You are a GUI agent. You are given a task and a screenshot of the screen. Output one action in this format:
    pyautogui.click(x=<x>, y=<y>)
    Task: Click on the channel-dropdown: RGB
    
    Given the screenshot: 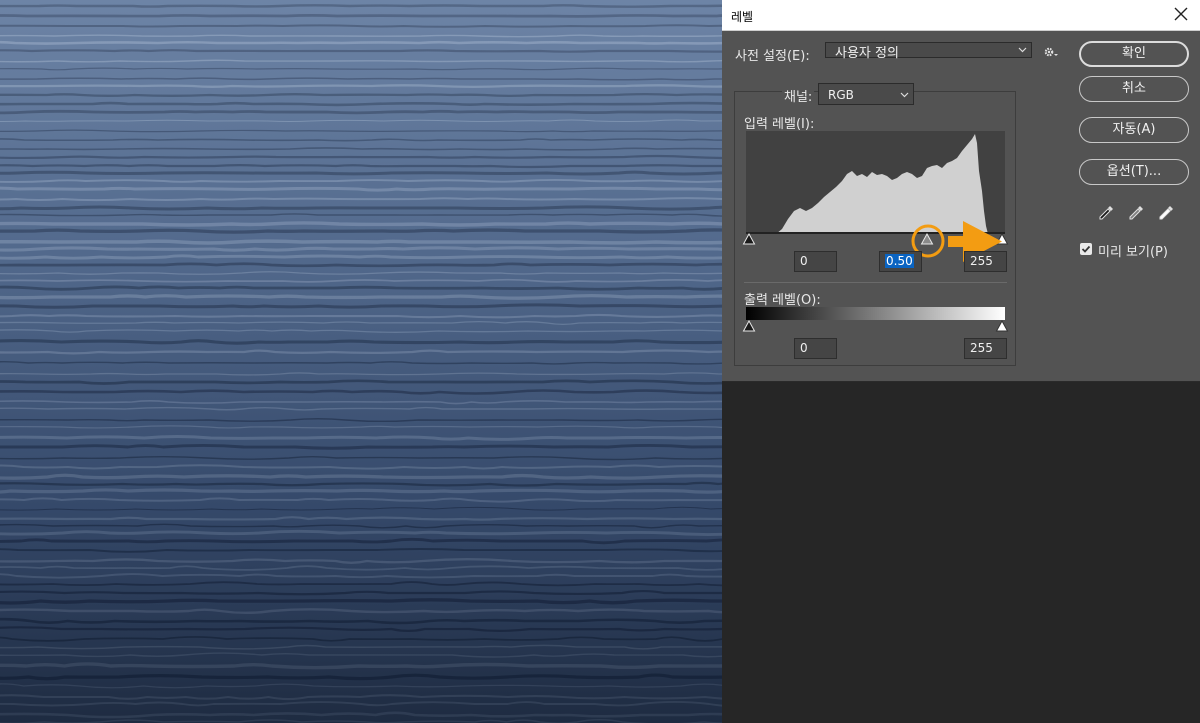 What is the action you would take?
    pyautogui.click(x=866, y=94)
    